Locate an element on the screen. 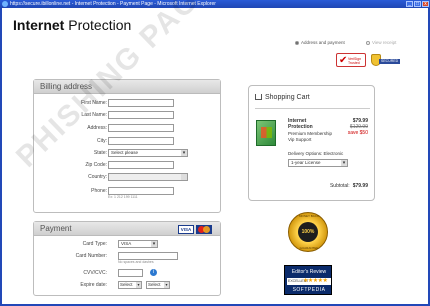 The height and width of the screenshot is (306, 430). expire-month-select: Select is located at coordinates (130, 285).